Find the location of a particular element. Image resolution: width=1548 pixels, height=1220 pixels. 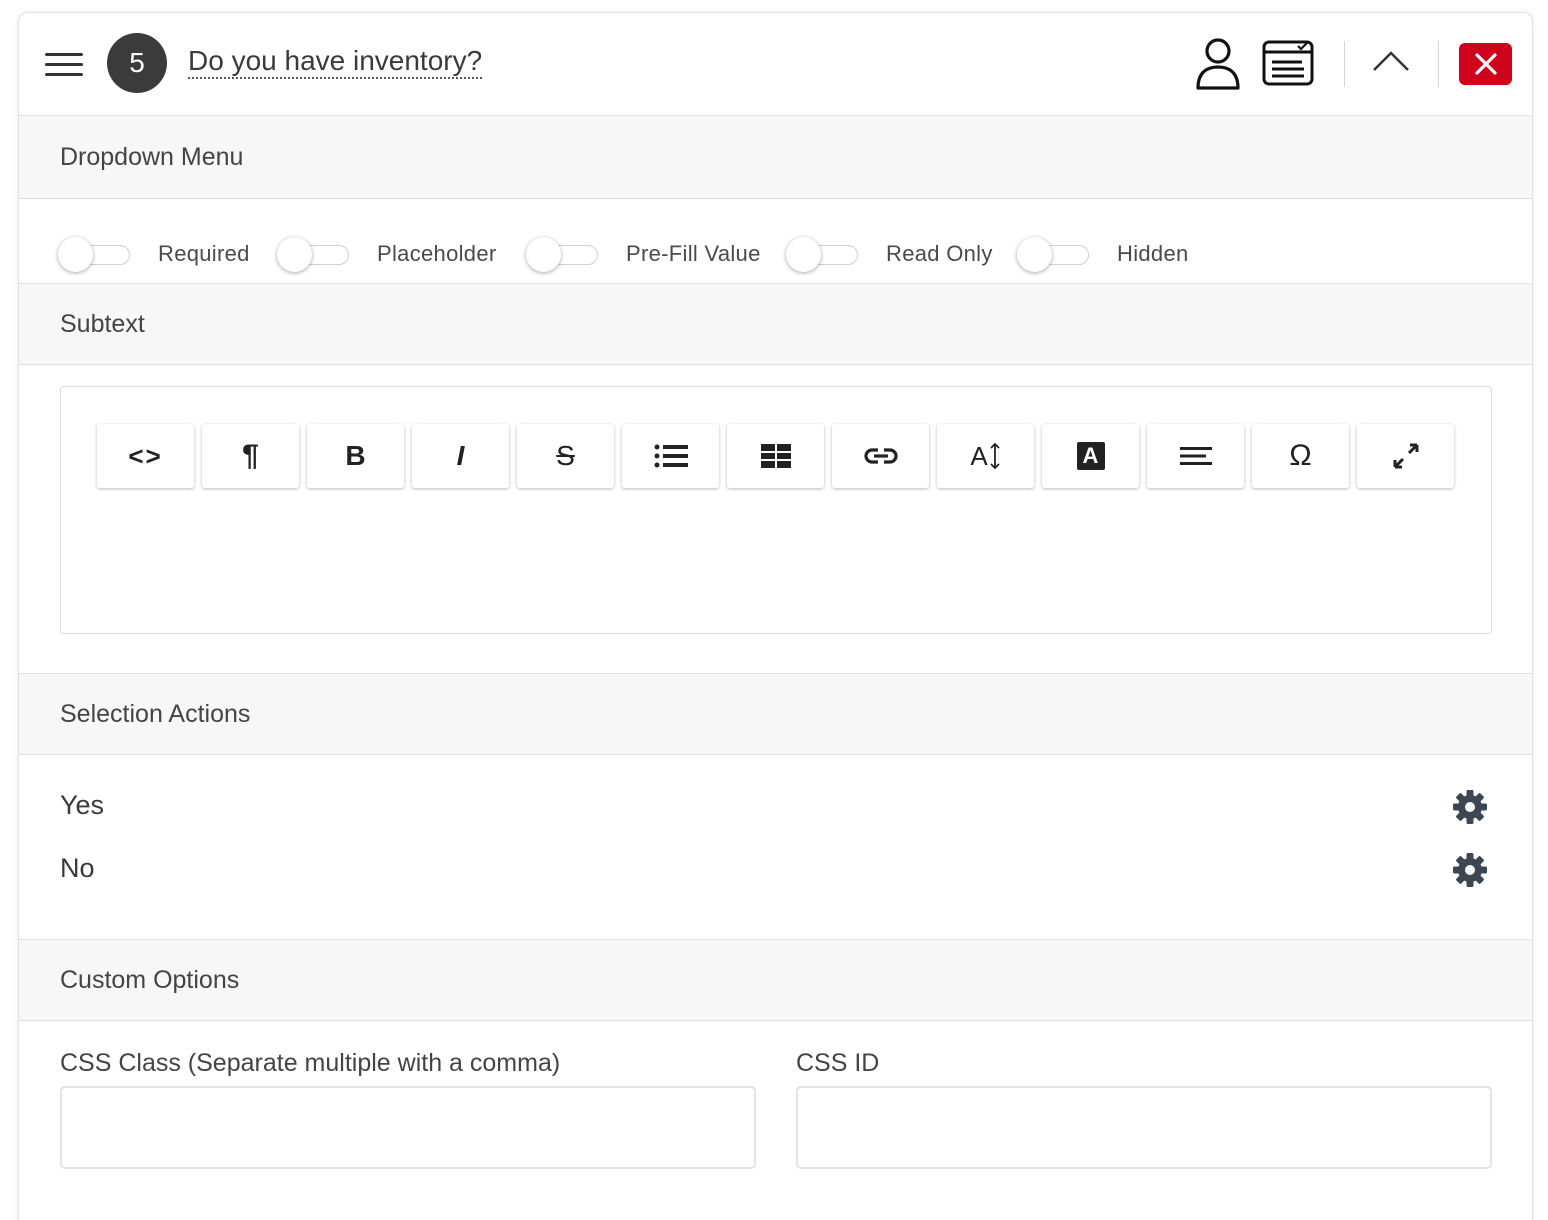

toolbar-strikethrough-button: S is located at coordinates (565, 456).